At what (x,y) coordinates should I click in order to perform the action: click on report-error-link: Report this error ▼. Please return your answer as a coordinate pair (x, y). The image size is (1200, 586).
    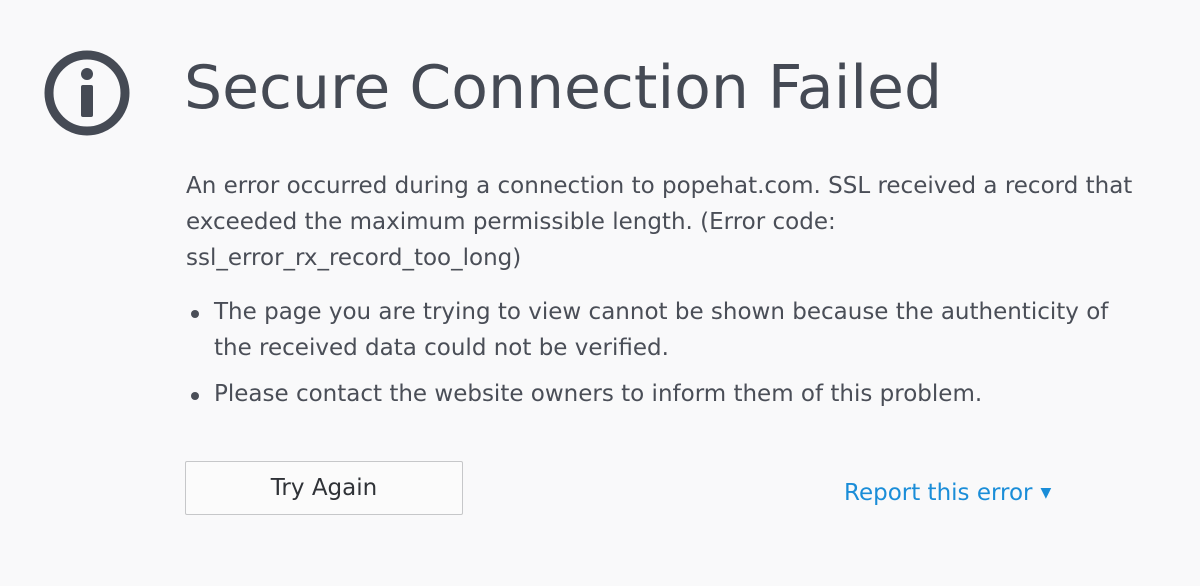
    Looking at the image, I should click on (947, 493).